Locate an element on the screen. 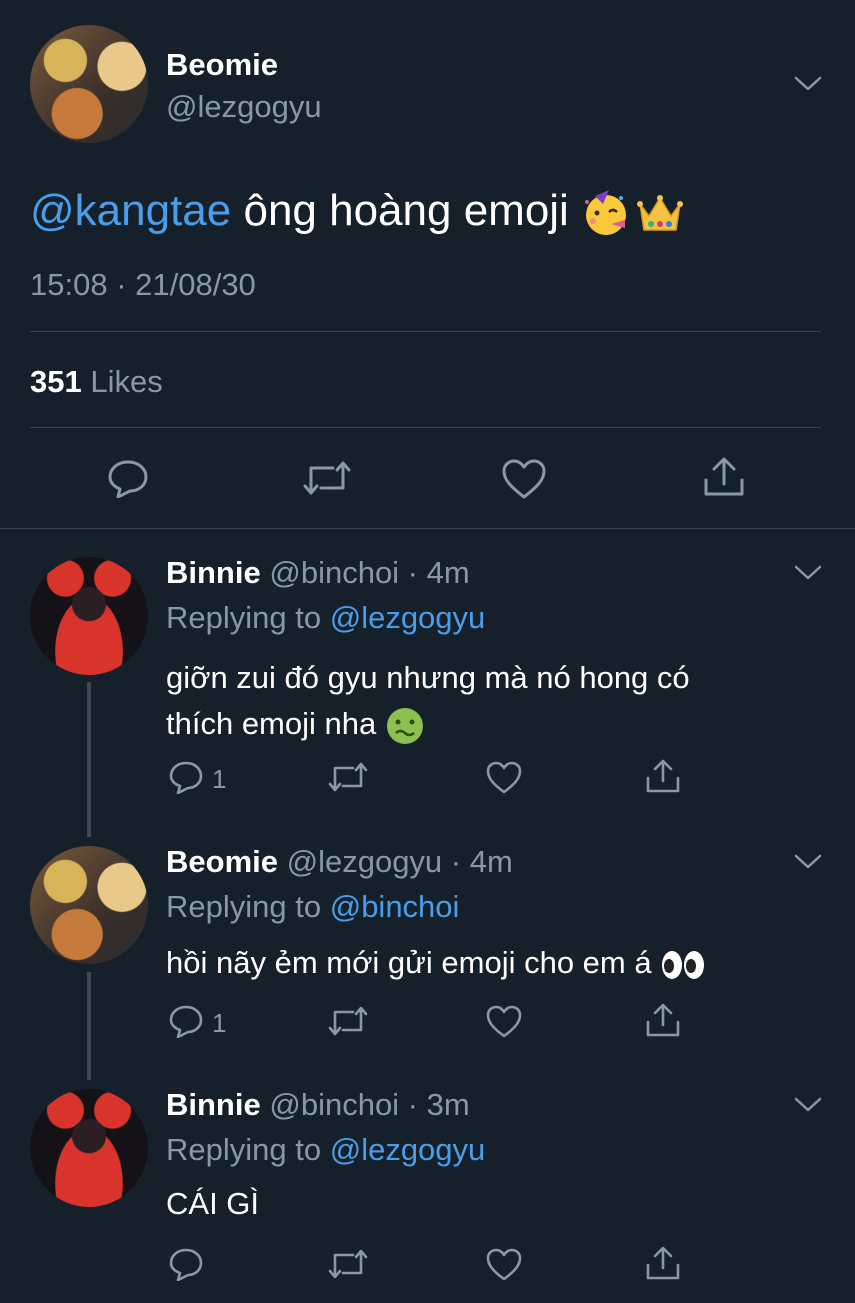 The image size is (855, 1303). tweet-body: ông hoàng emoji is located at coordinates (406, 210).